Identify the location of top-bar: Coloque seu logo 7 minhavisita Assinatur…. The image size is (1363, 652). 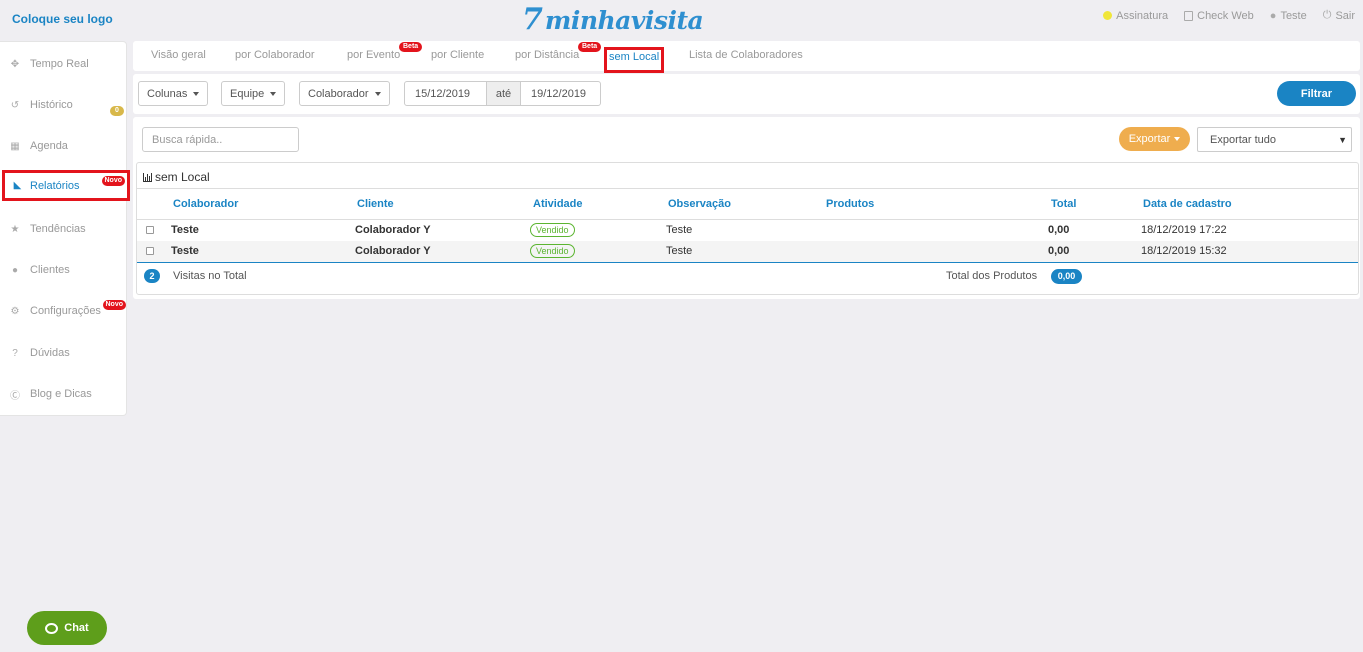
(681, 19).